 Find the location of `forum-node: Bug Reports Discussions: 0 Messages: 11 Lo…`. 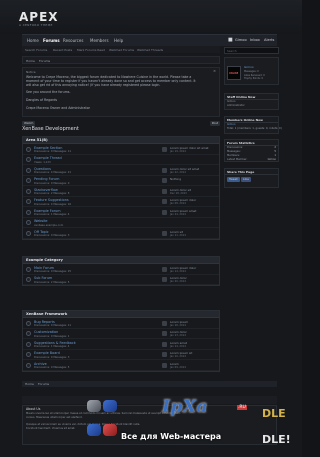

forum-node: Bug Reports Discussions: 0 Messages: 11 Lo… is located at coordinates (121, 323).